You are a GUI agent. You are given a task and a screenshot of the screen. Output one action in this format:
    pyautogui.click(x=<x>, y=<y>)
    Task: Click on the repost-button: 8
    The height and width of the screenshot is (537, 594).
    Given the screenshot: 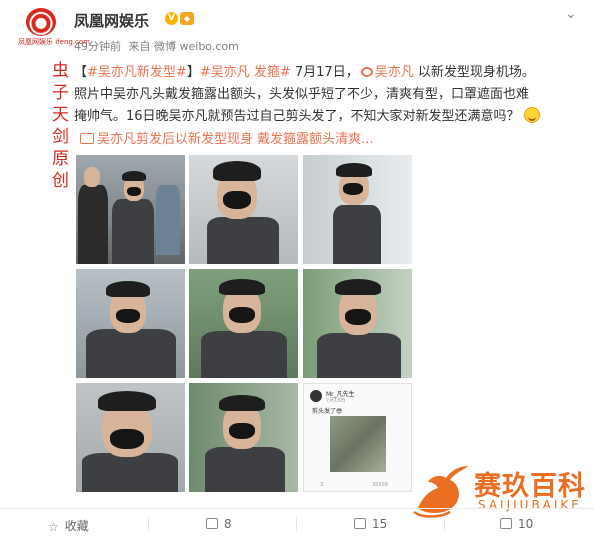 What is the action you would take?
    pyautogui.click(x=219, y=524)
    